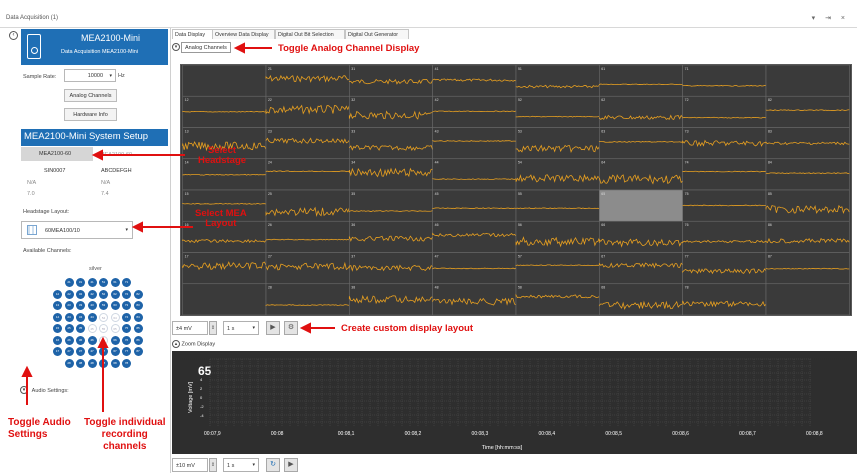 The height and width of the screenshot is (473, 857). Describe the element at coordinates (90, 95) in the screenshot. I see `analog-channels-button: Analog Channels` at that location.